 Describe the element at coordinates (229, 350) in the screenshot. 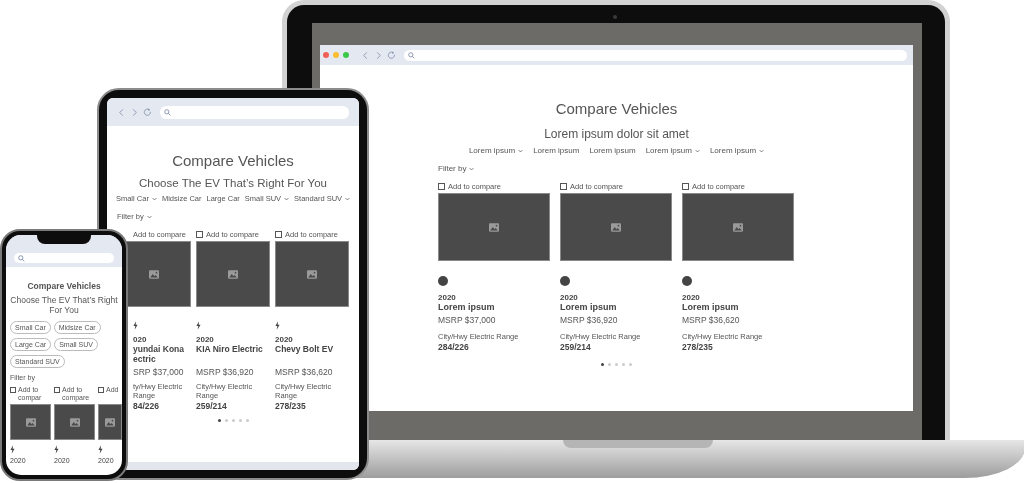

I see `vehicle-name: KIA Niro Electric` at that location.